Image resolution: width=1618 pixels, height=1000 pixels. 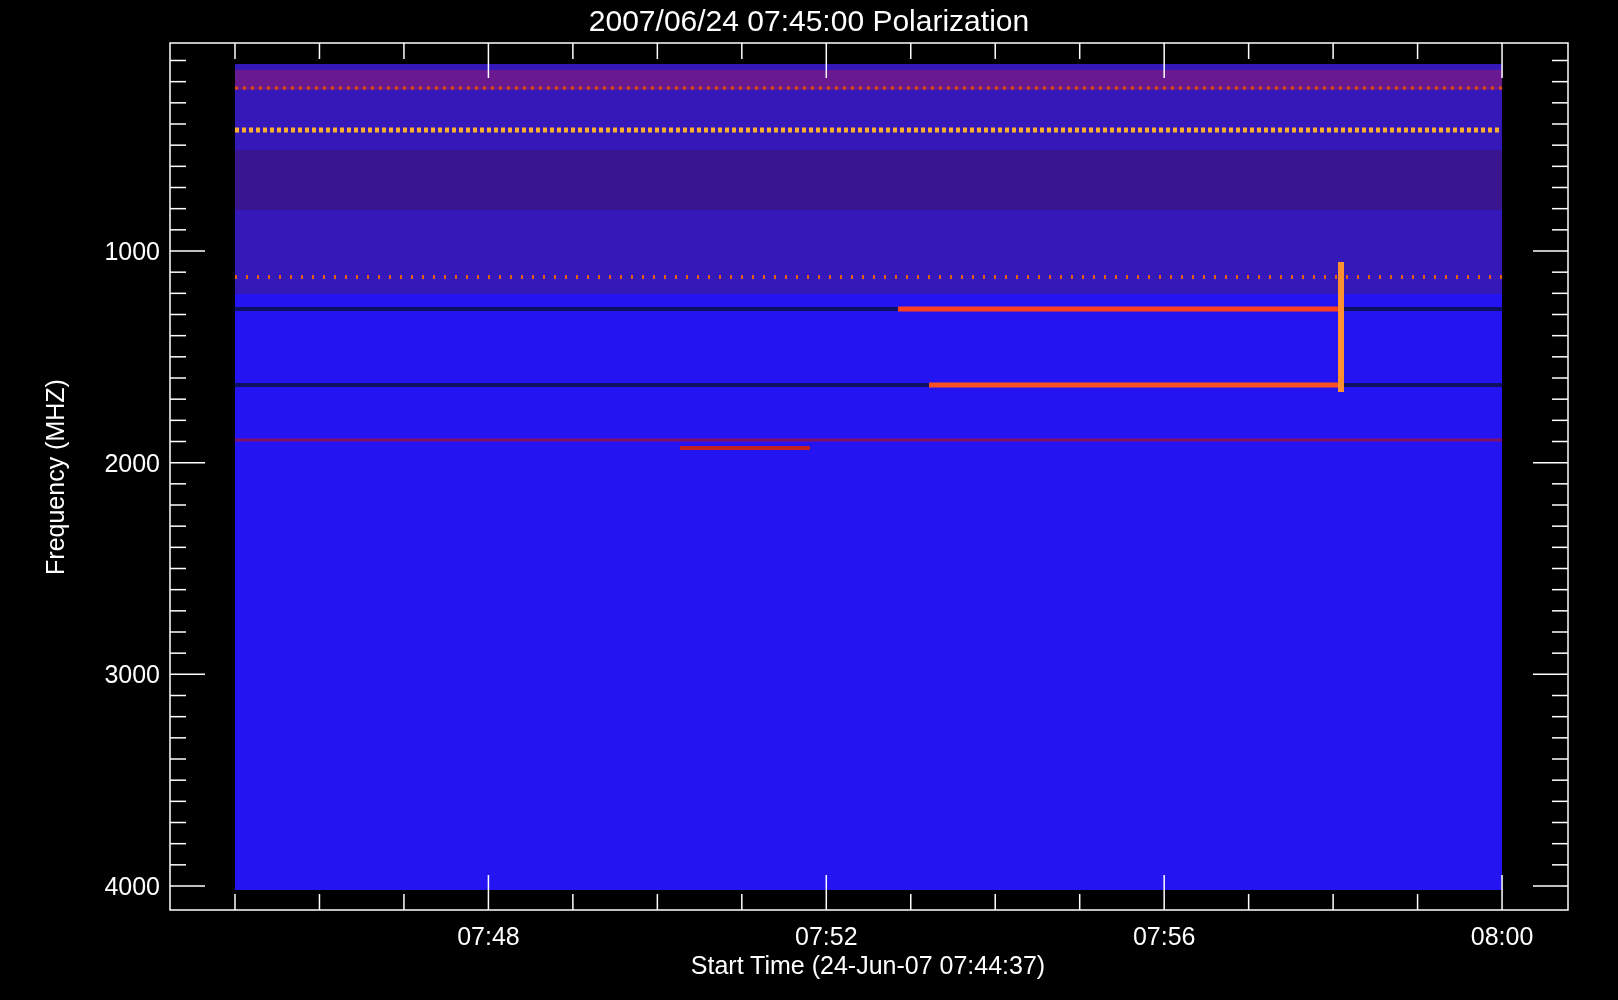 What do you see at coordinates (132, 886) in the screenshot?
I see `tick-label: 4000` at bounding box center [132, 886].